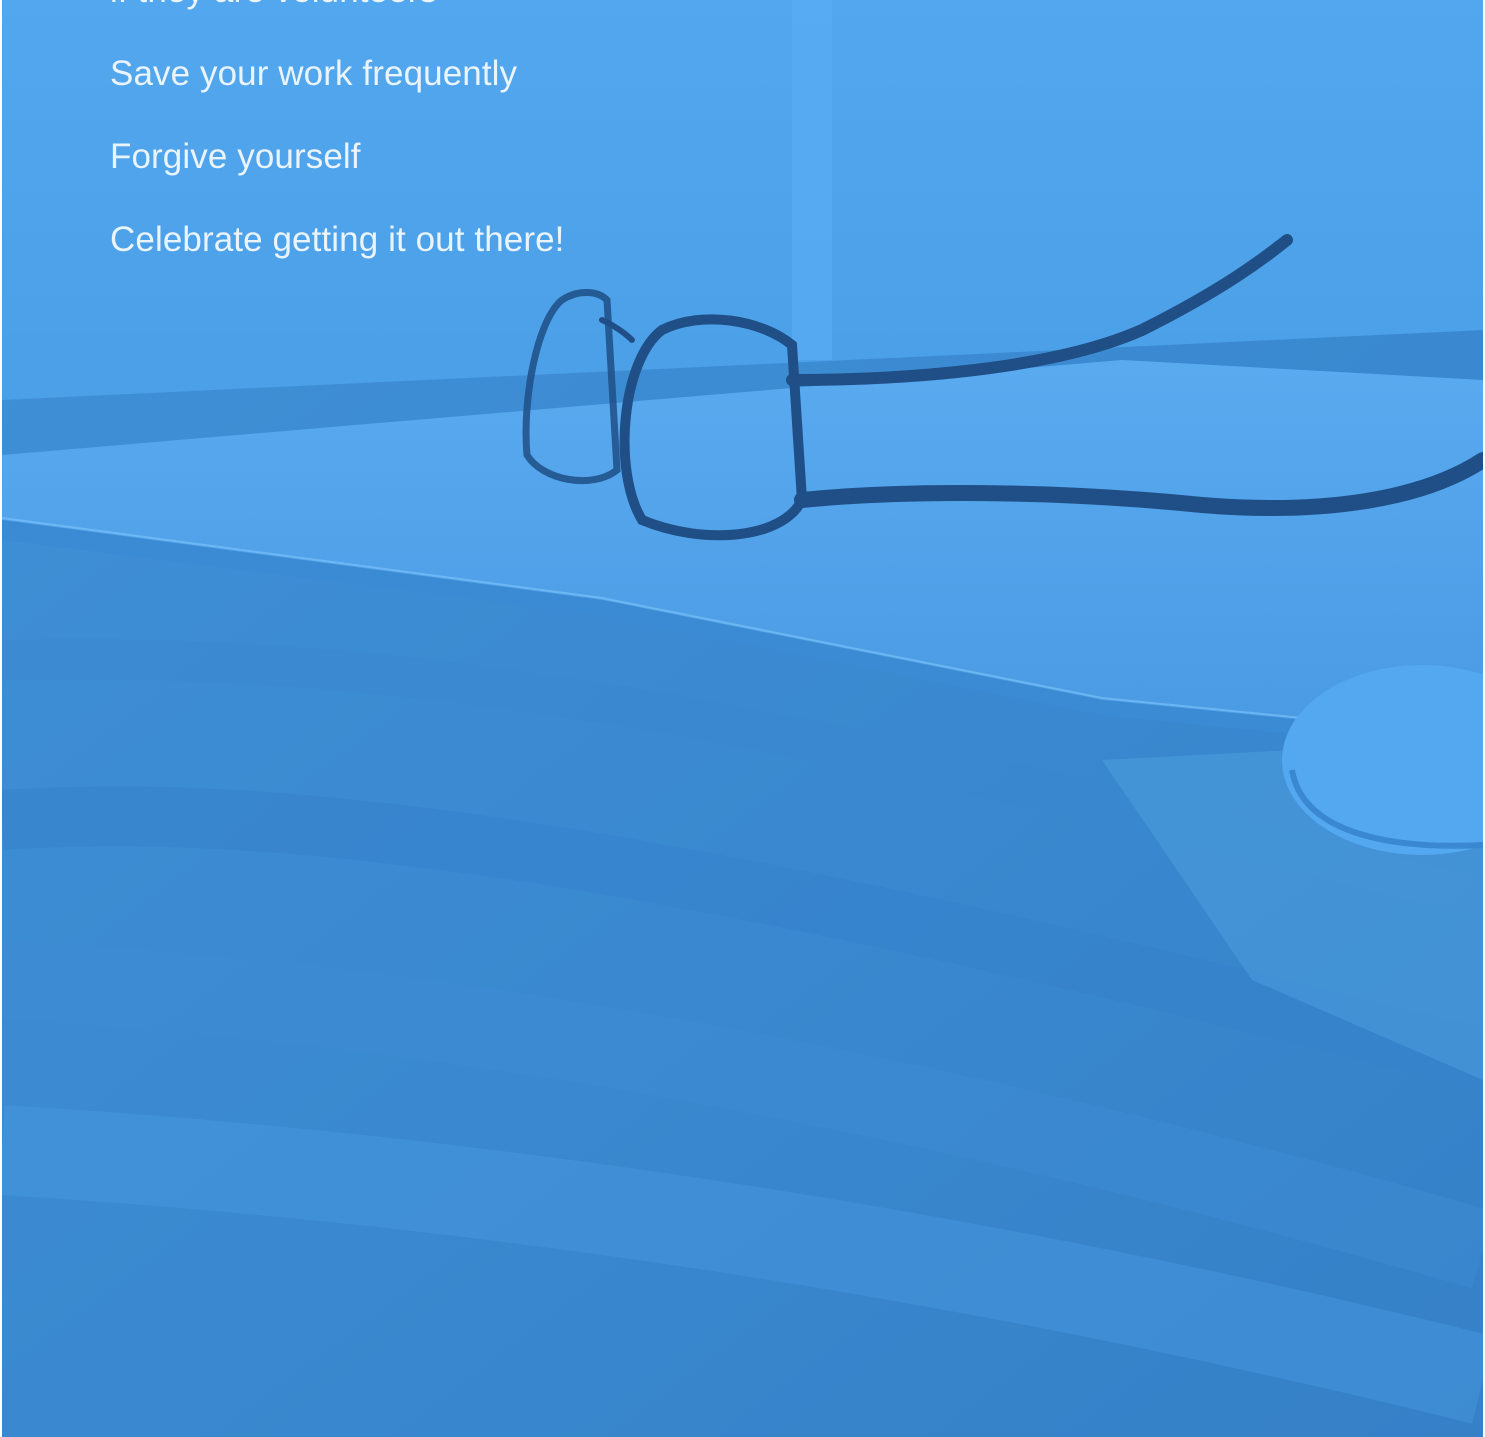 This screenshot has width=1485, height=1437. I want to click on tip-item-volunteers: if they are volunteers, so click(337, 6).